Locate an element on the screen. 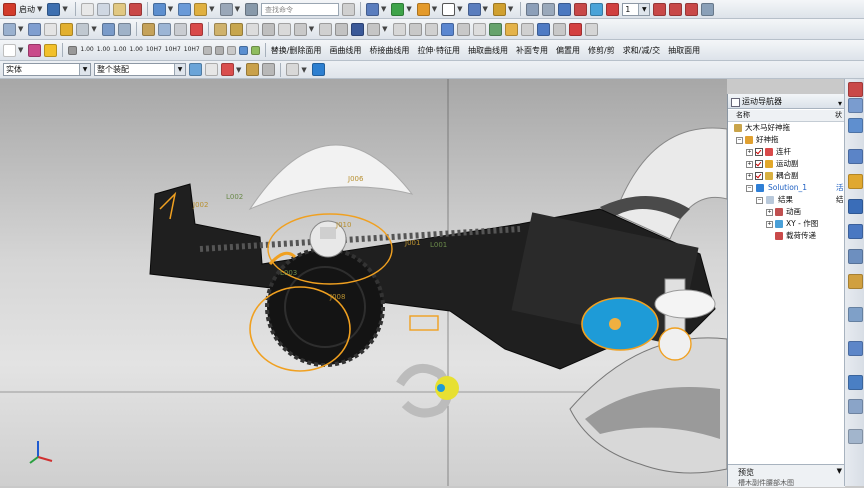  snap-point-icon is located at coordinates (195, 69).